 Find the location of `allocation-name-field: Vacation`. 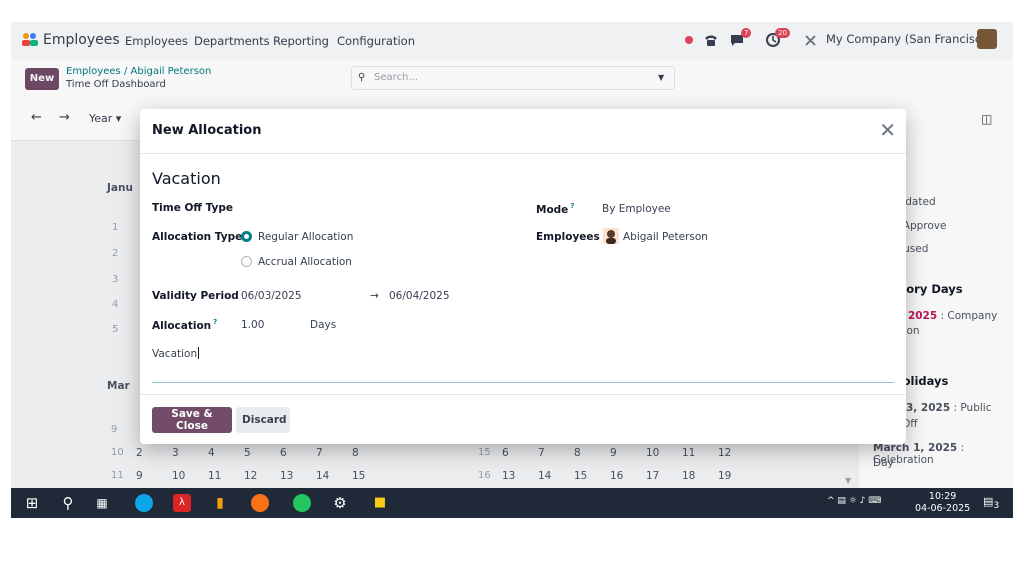

allocation-name-field: Vacation is located at coordinates (186, 178).